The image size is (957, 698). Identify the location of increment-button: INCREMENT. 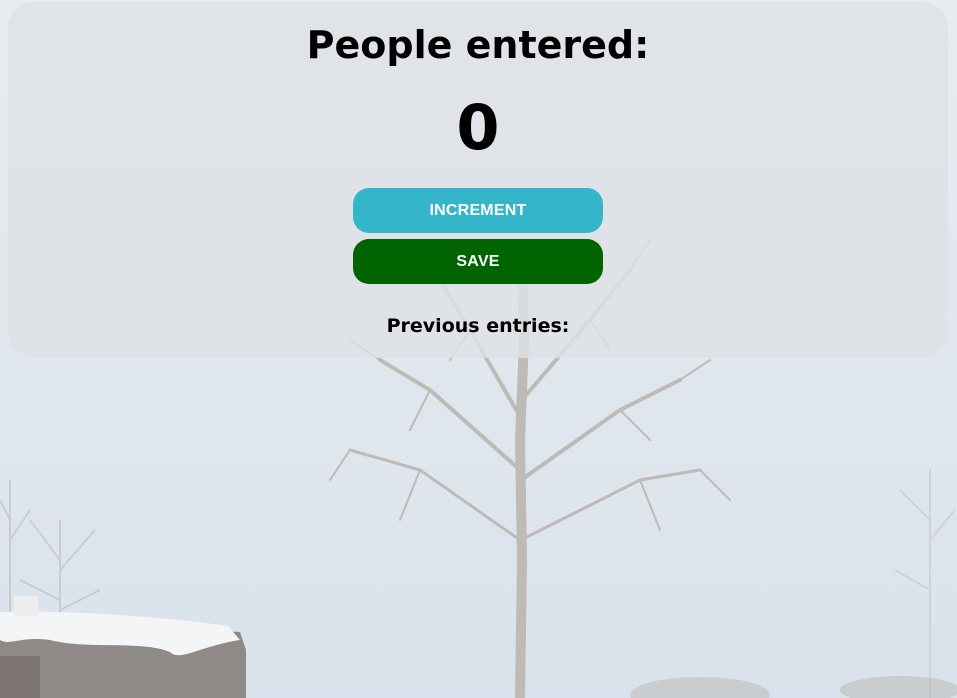
(478, 210).